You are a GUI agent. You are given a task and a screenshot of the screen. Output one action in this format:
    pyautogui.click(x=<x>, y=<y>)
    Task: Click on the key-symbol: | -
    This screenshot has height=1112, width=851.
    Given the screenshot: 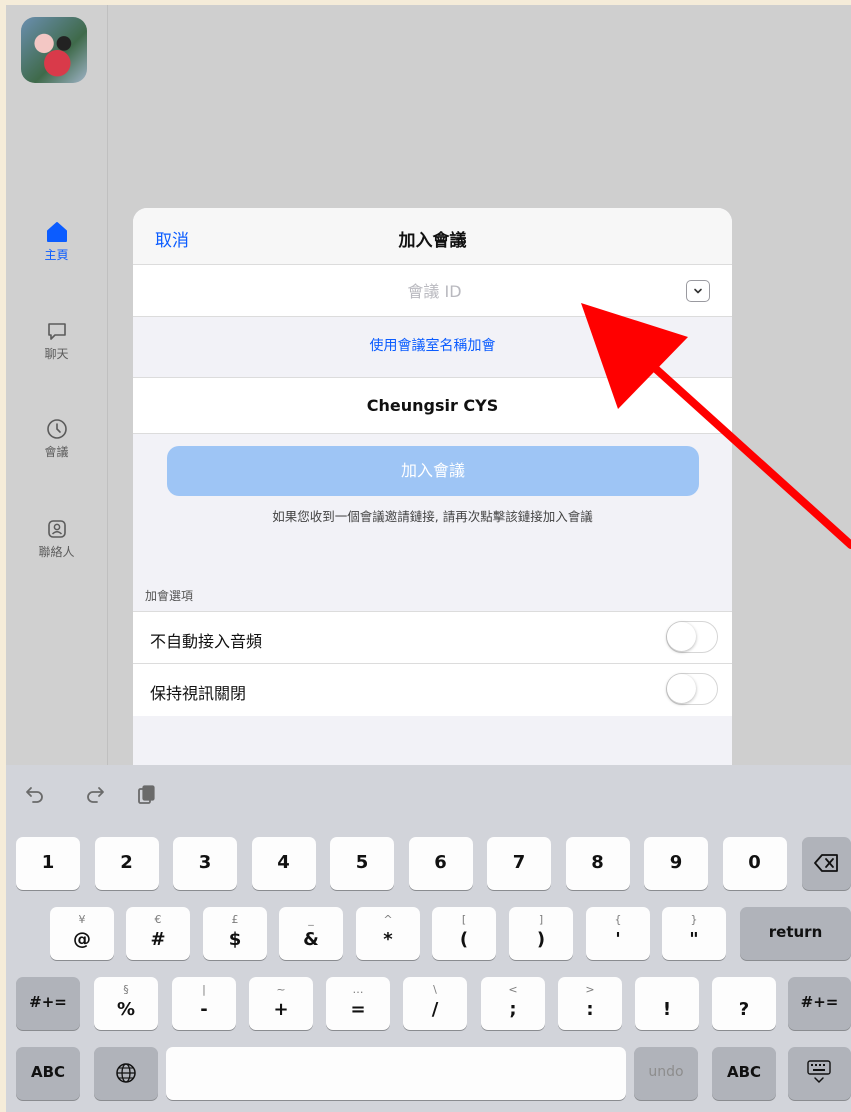 What is the action you would take?
    pyautogui.click(x=204, y=1003)
    